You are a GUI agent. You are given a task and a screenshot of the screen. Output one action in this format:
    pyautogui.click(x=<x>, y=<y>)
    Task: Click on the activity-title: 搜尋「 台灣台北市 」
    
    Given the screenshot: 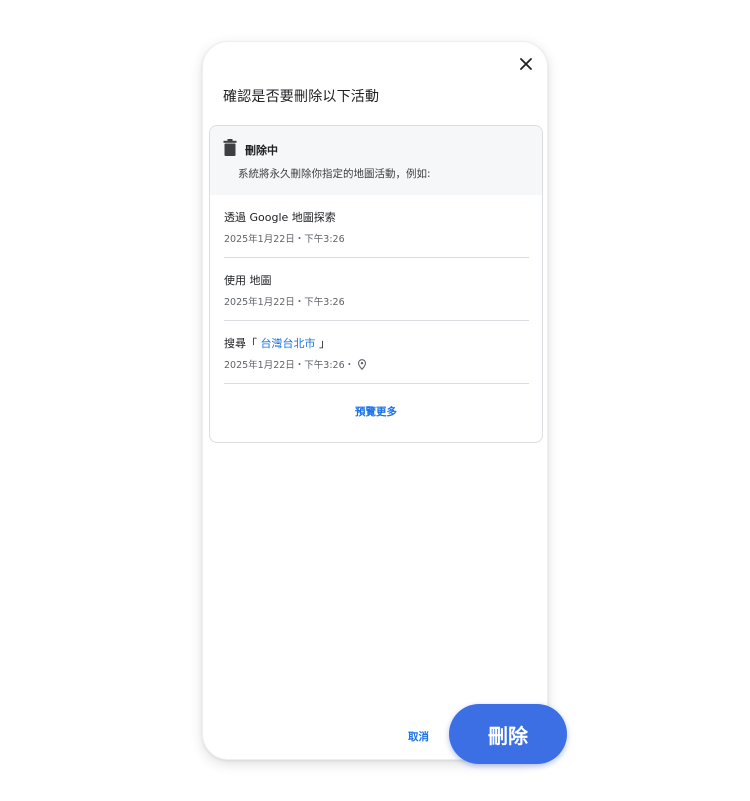 What is the action you would take?
    pyautogui.click(x=277, y=343)
    